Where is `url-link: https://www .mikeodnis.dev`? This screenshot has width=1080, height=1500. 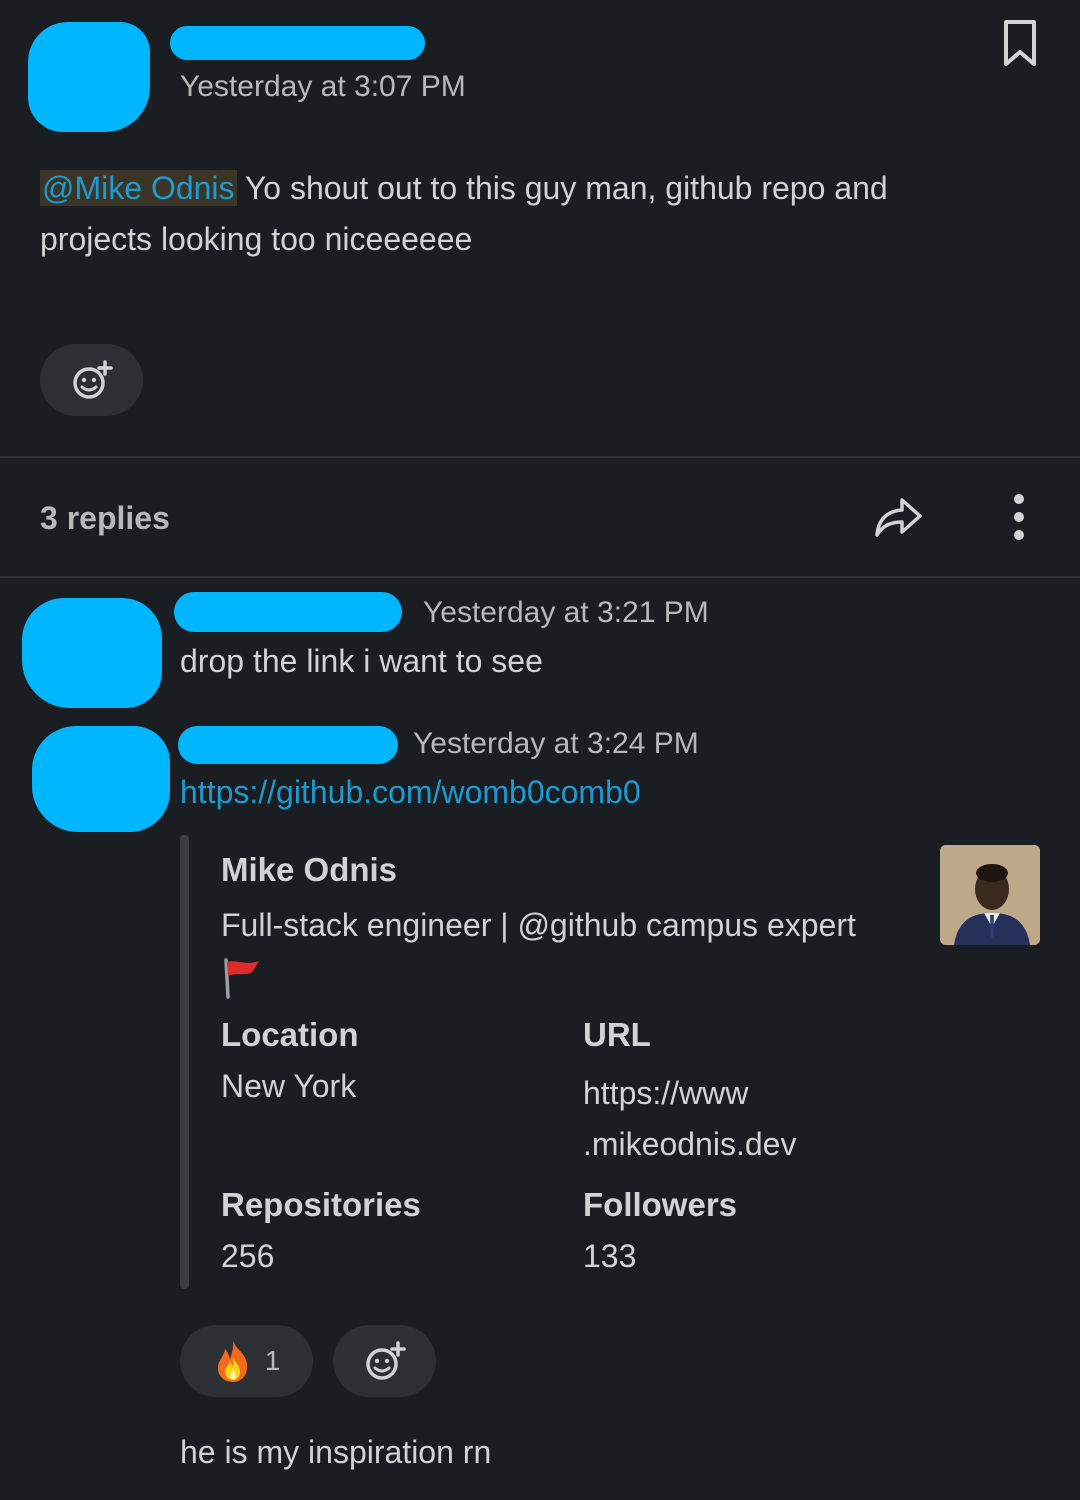
url-link: https://www .mikeodnis.dev is located at coordinates (689, 1119).